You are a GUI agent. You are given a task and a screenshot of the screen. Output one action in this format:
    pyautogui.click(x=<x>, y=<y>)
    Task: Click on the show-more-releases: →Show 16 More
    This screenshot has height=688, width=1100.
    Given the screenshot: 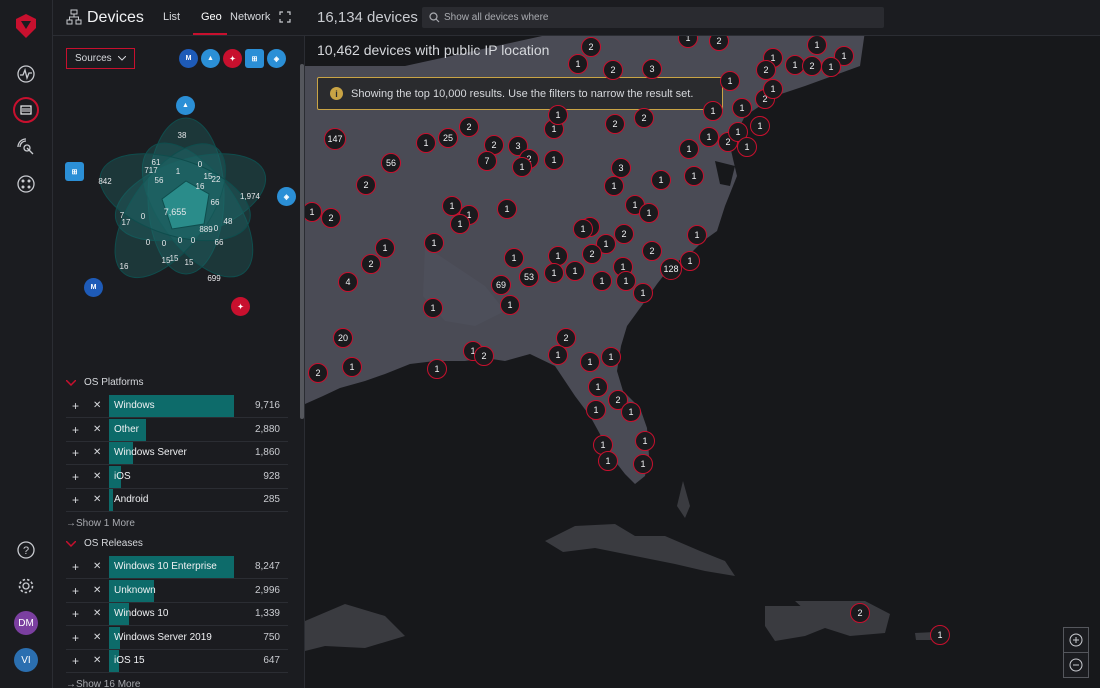 What is the action you would take?
    pyautogui.click(x=103, y=683)
    